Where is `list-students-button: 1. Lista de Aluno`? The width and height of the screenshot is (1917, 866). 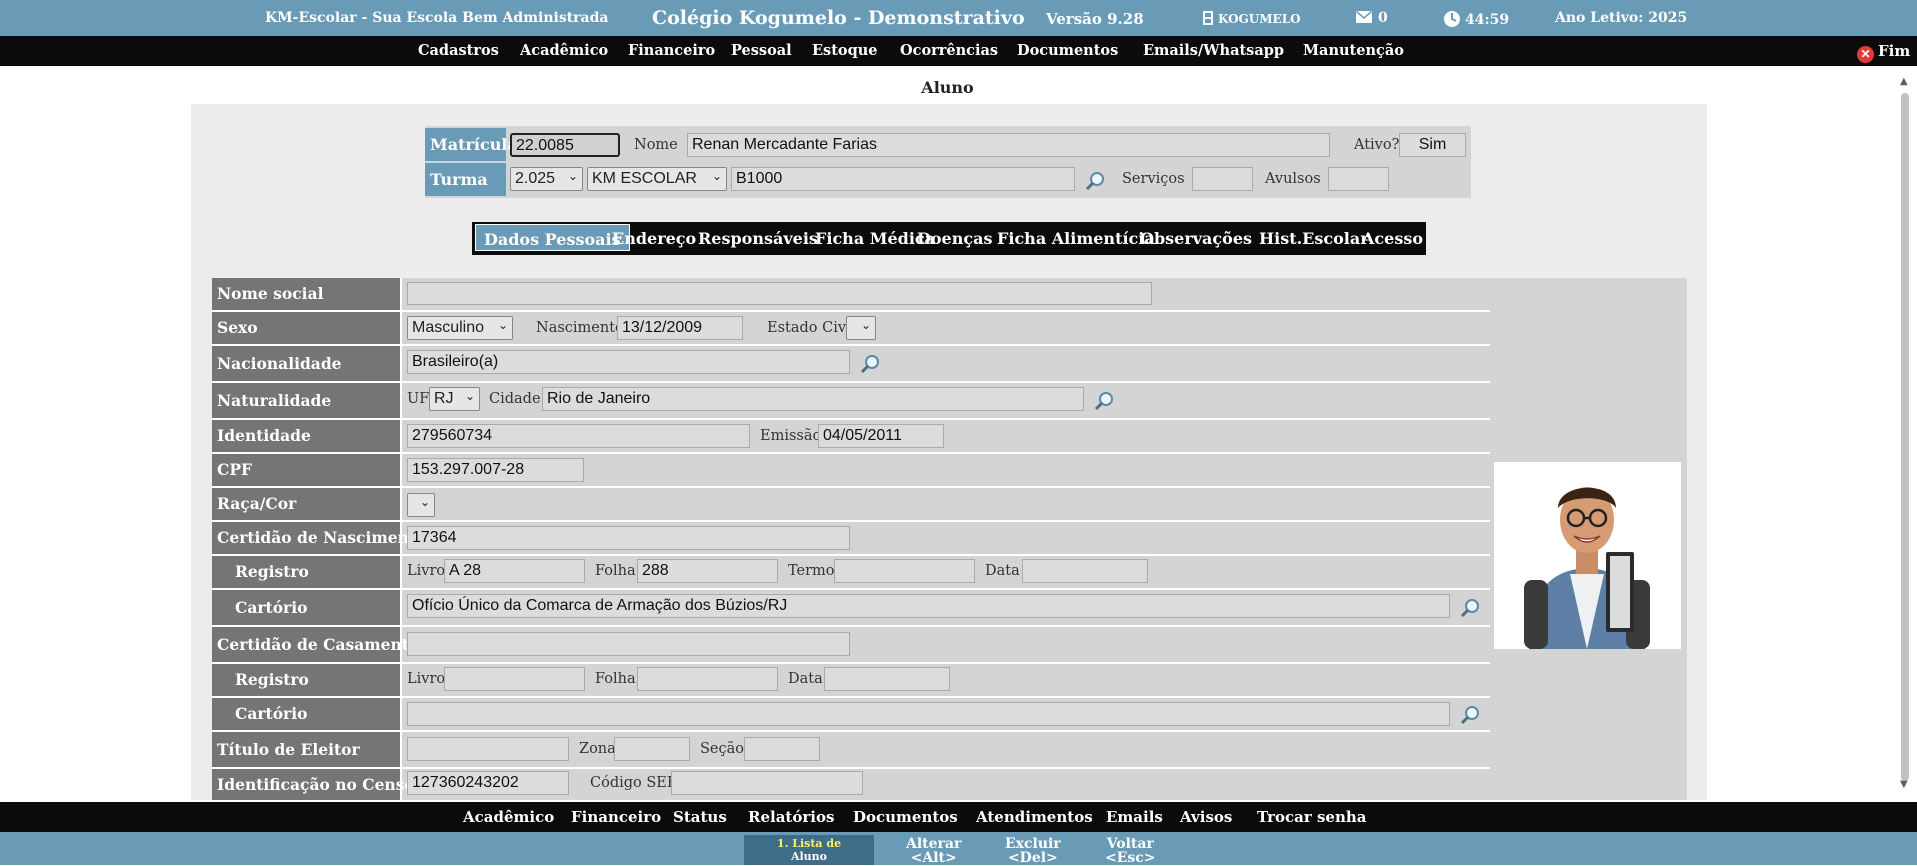
list-students-button: 1. Lista de Aluno is located at coordinates (809, 850).